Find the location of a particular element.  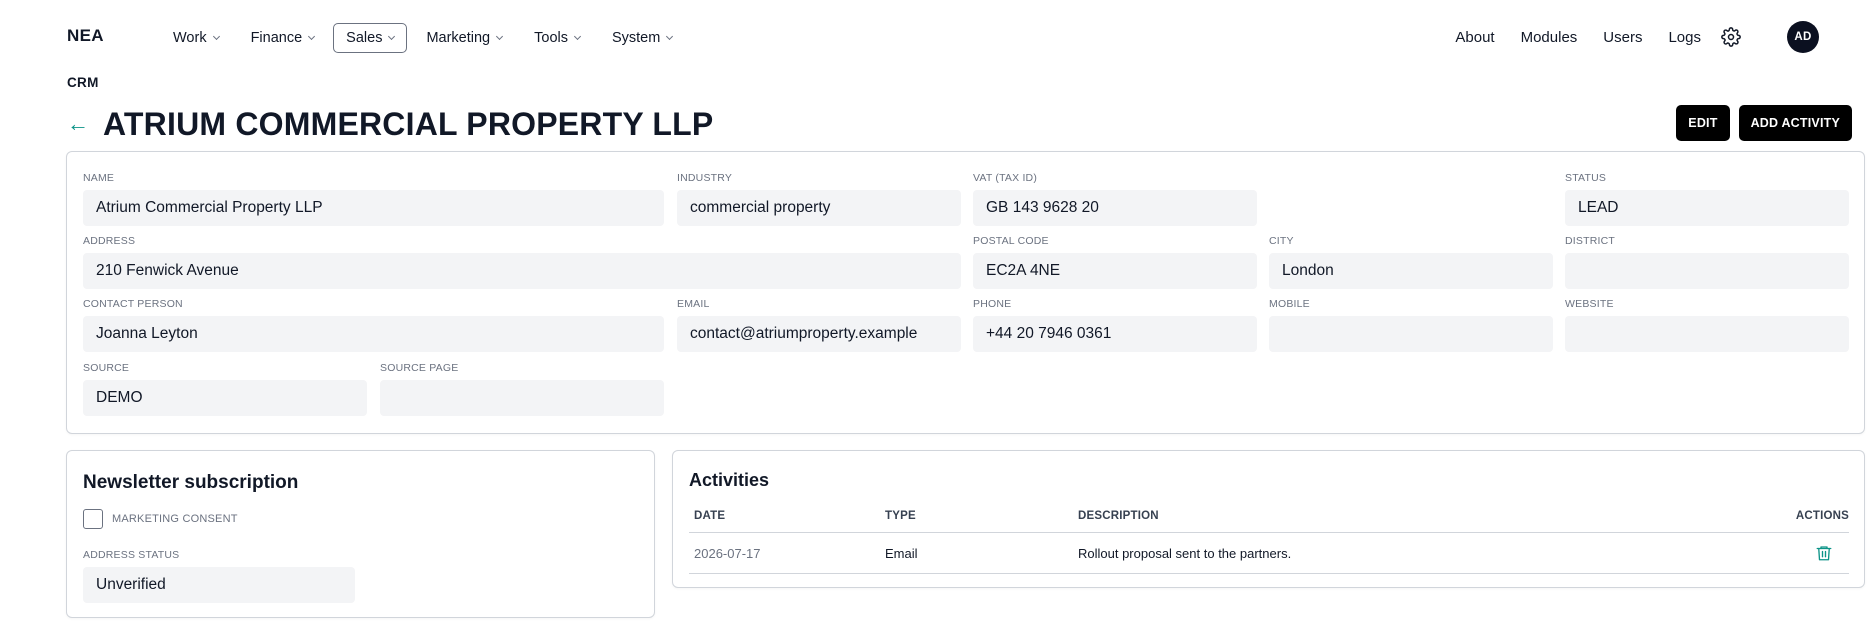

users-link: Users is located at coordinates (1622, 37).